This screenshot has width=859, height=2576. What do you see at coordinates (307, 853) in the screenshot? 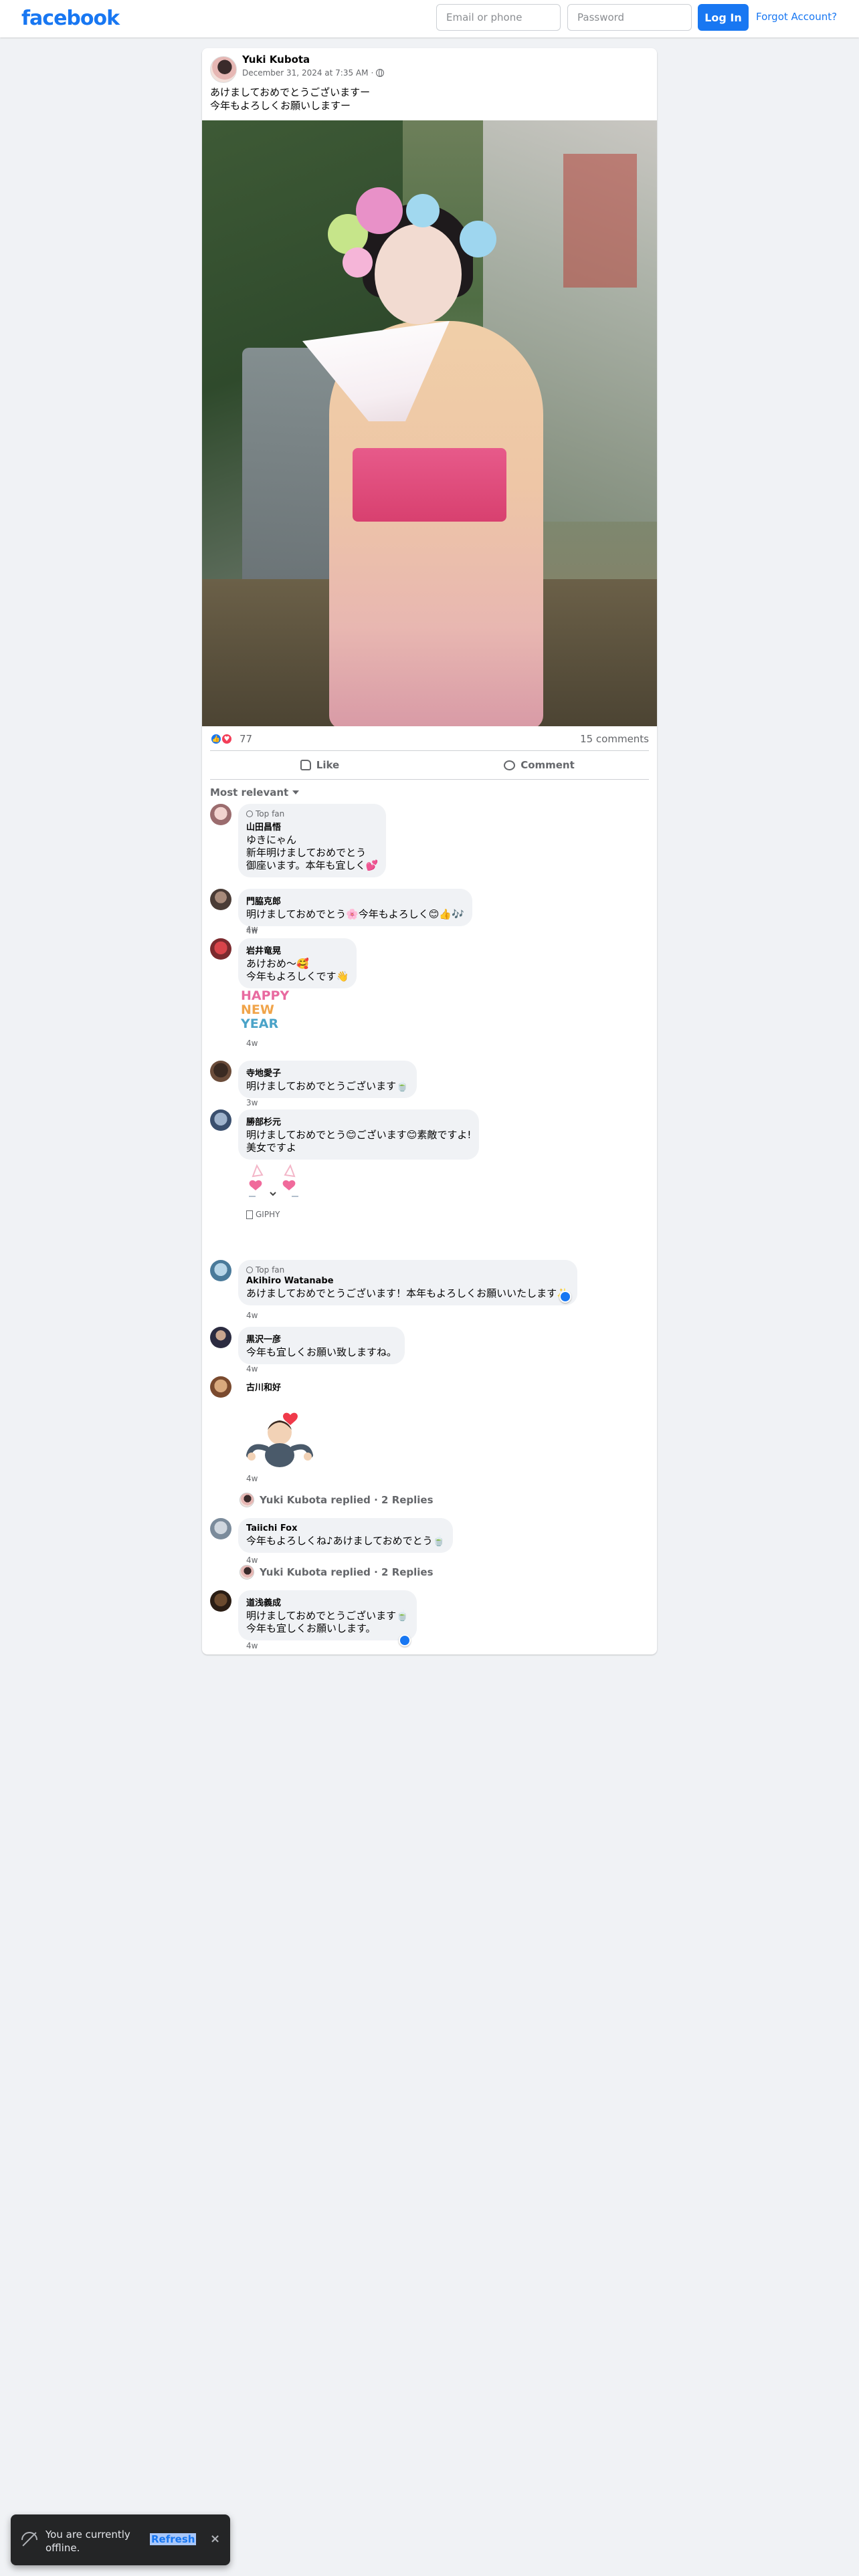
I see `comment-text: 新年明けましておめでとう` at bounding box center [307, 853].